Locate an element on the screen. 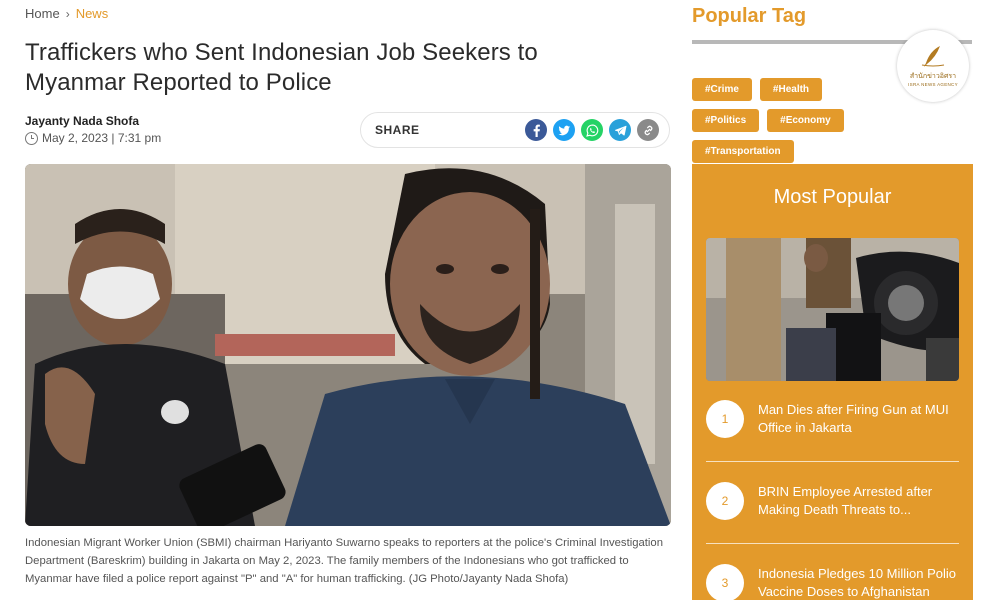  twitter-icon is located at coordinates (564, 130).